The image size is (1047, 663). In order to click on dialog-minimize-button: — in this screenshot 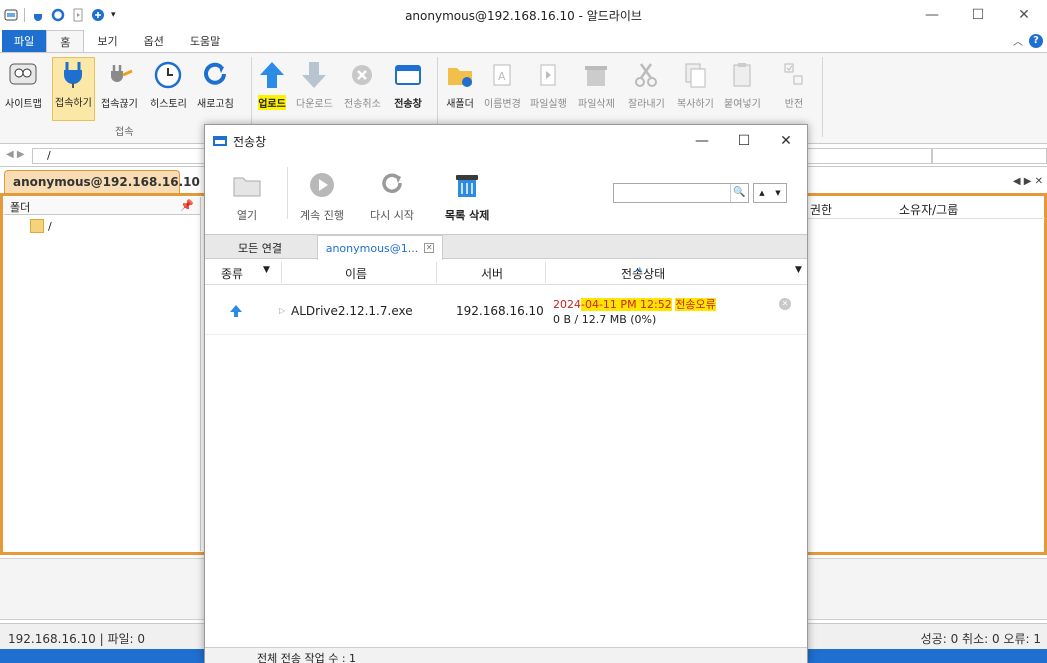, I will do `click(702, 141)`.